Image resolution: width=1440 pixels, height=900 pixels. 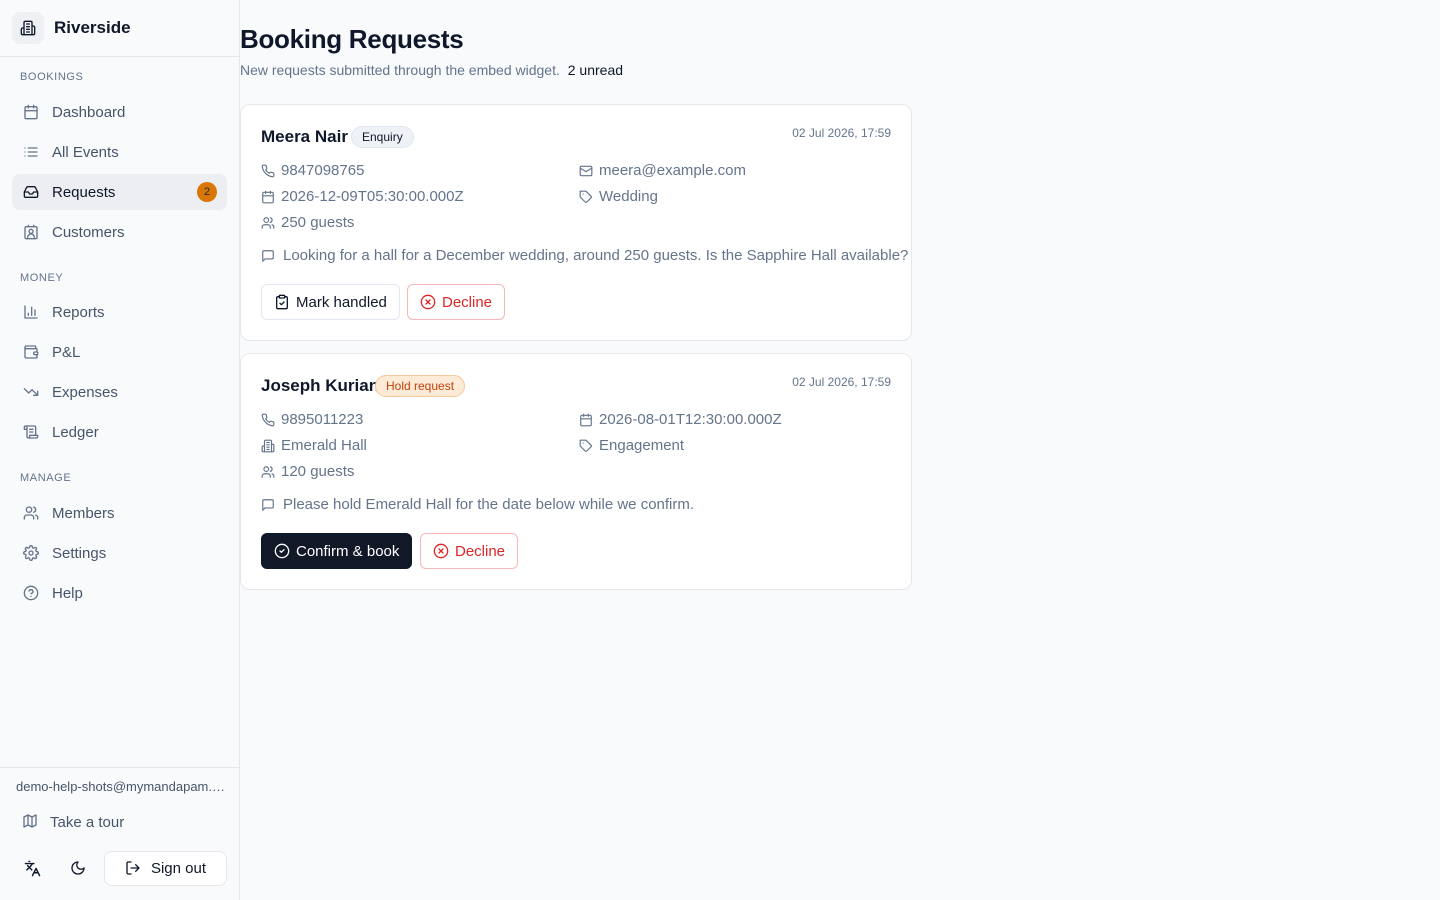 I want to click on confirm-and-book-label: Confirm & book, so click(x=348, y=551).